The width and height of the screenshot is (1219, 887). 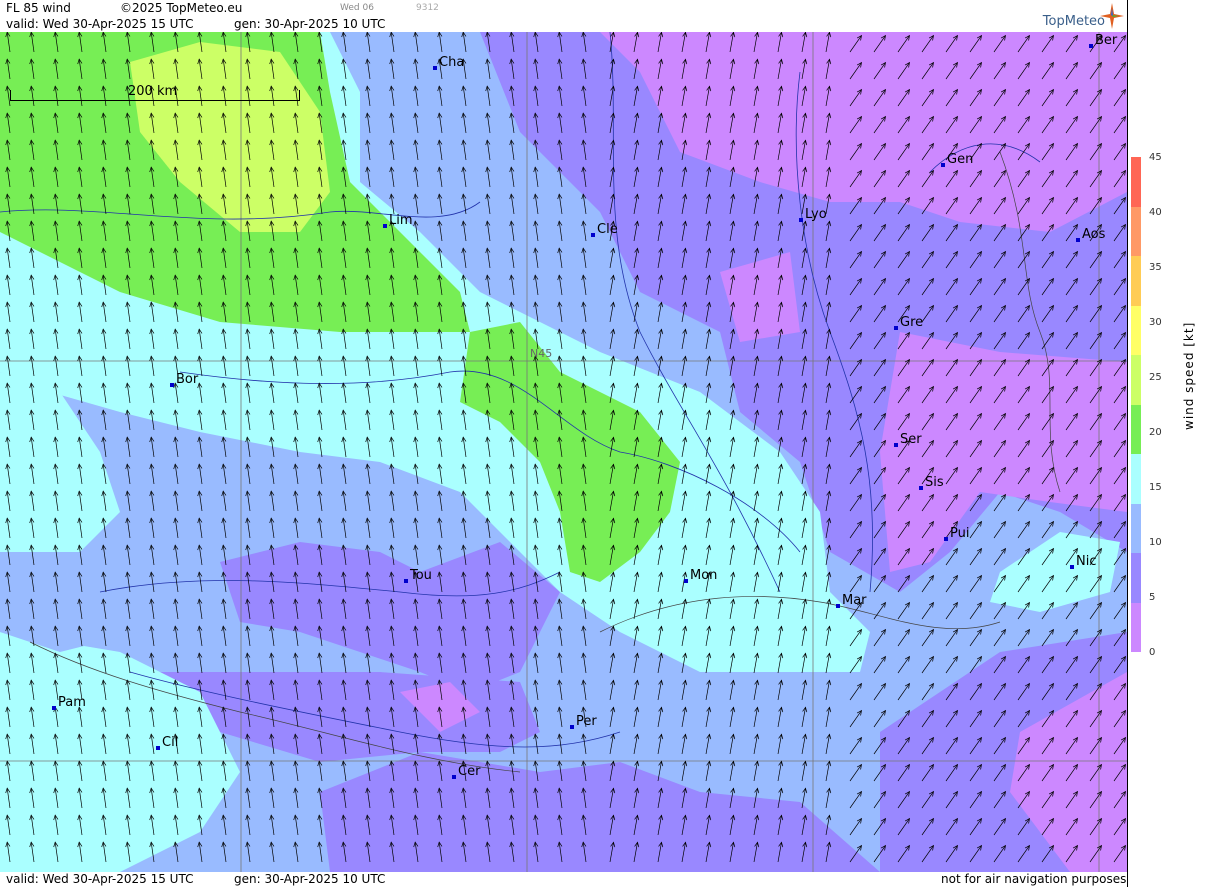 I want to click on disclaimer: not for air navigation purposes, so click(x=1034, y=879).